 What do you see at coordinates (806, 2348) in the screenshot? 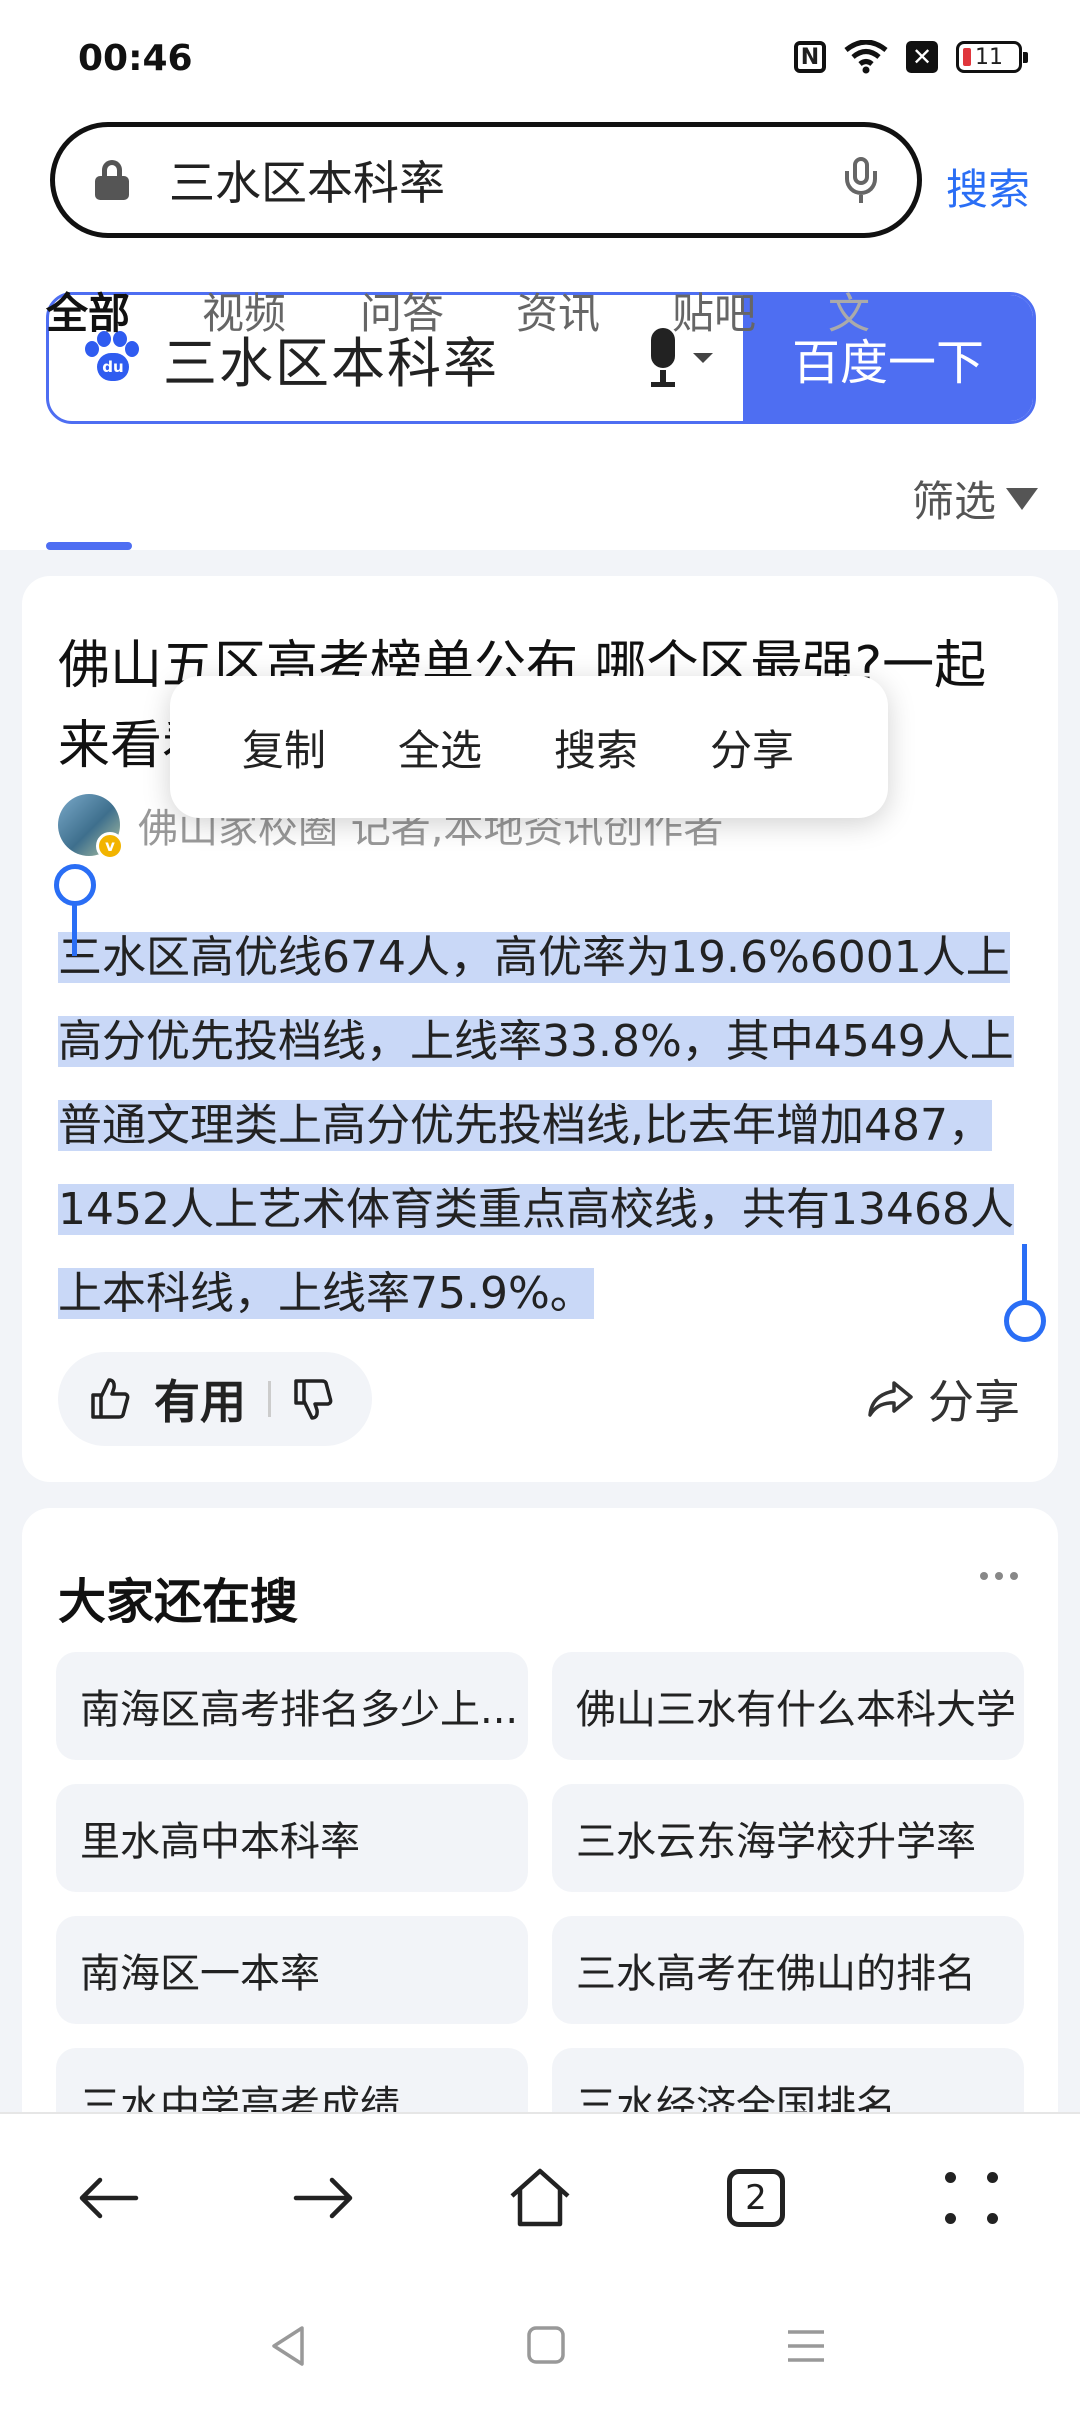
I see `nav-recents-icon` at bounding box center [806, 2348].